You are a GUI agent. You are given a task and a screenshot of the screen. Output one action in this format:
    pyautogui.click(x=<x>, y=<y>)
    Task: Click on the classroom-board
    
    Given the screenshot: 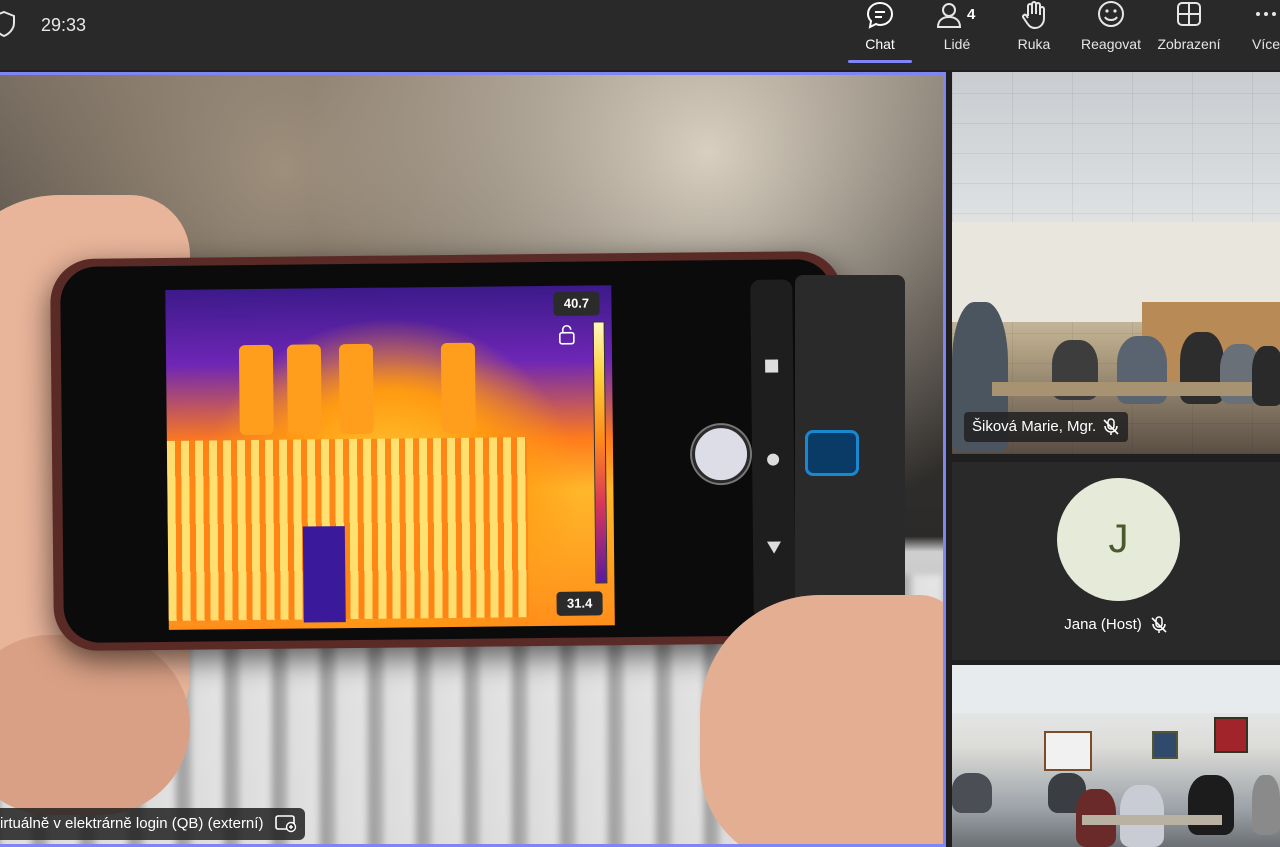 What is the action you would take?
    pyautogui.click(x=1068, y=751)
    